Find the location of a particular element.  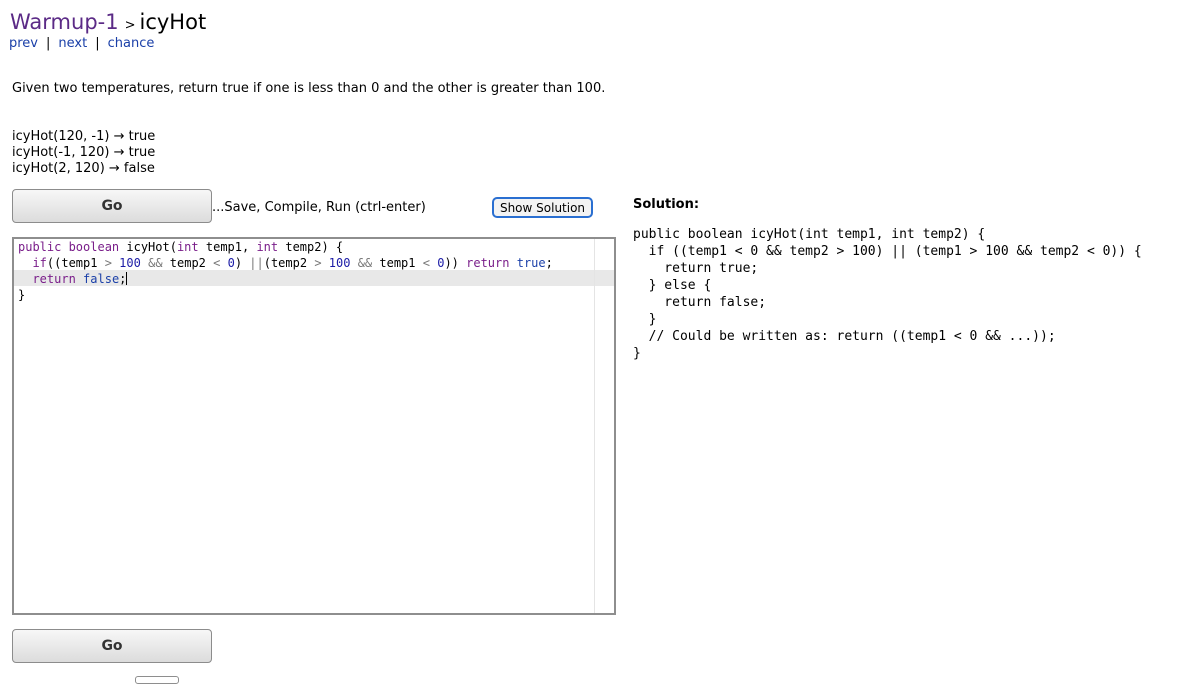

text-cursor is located at coordinates (127, 278).